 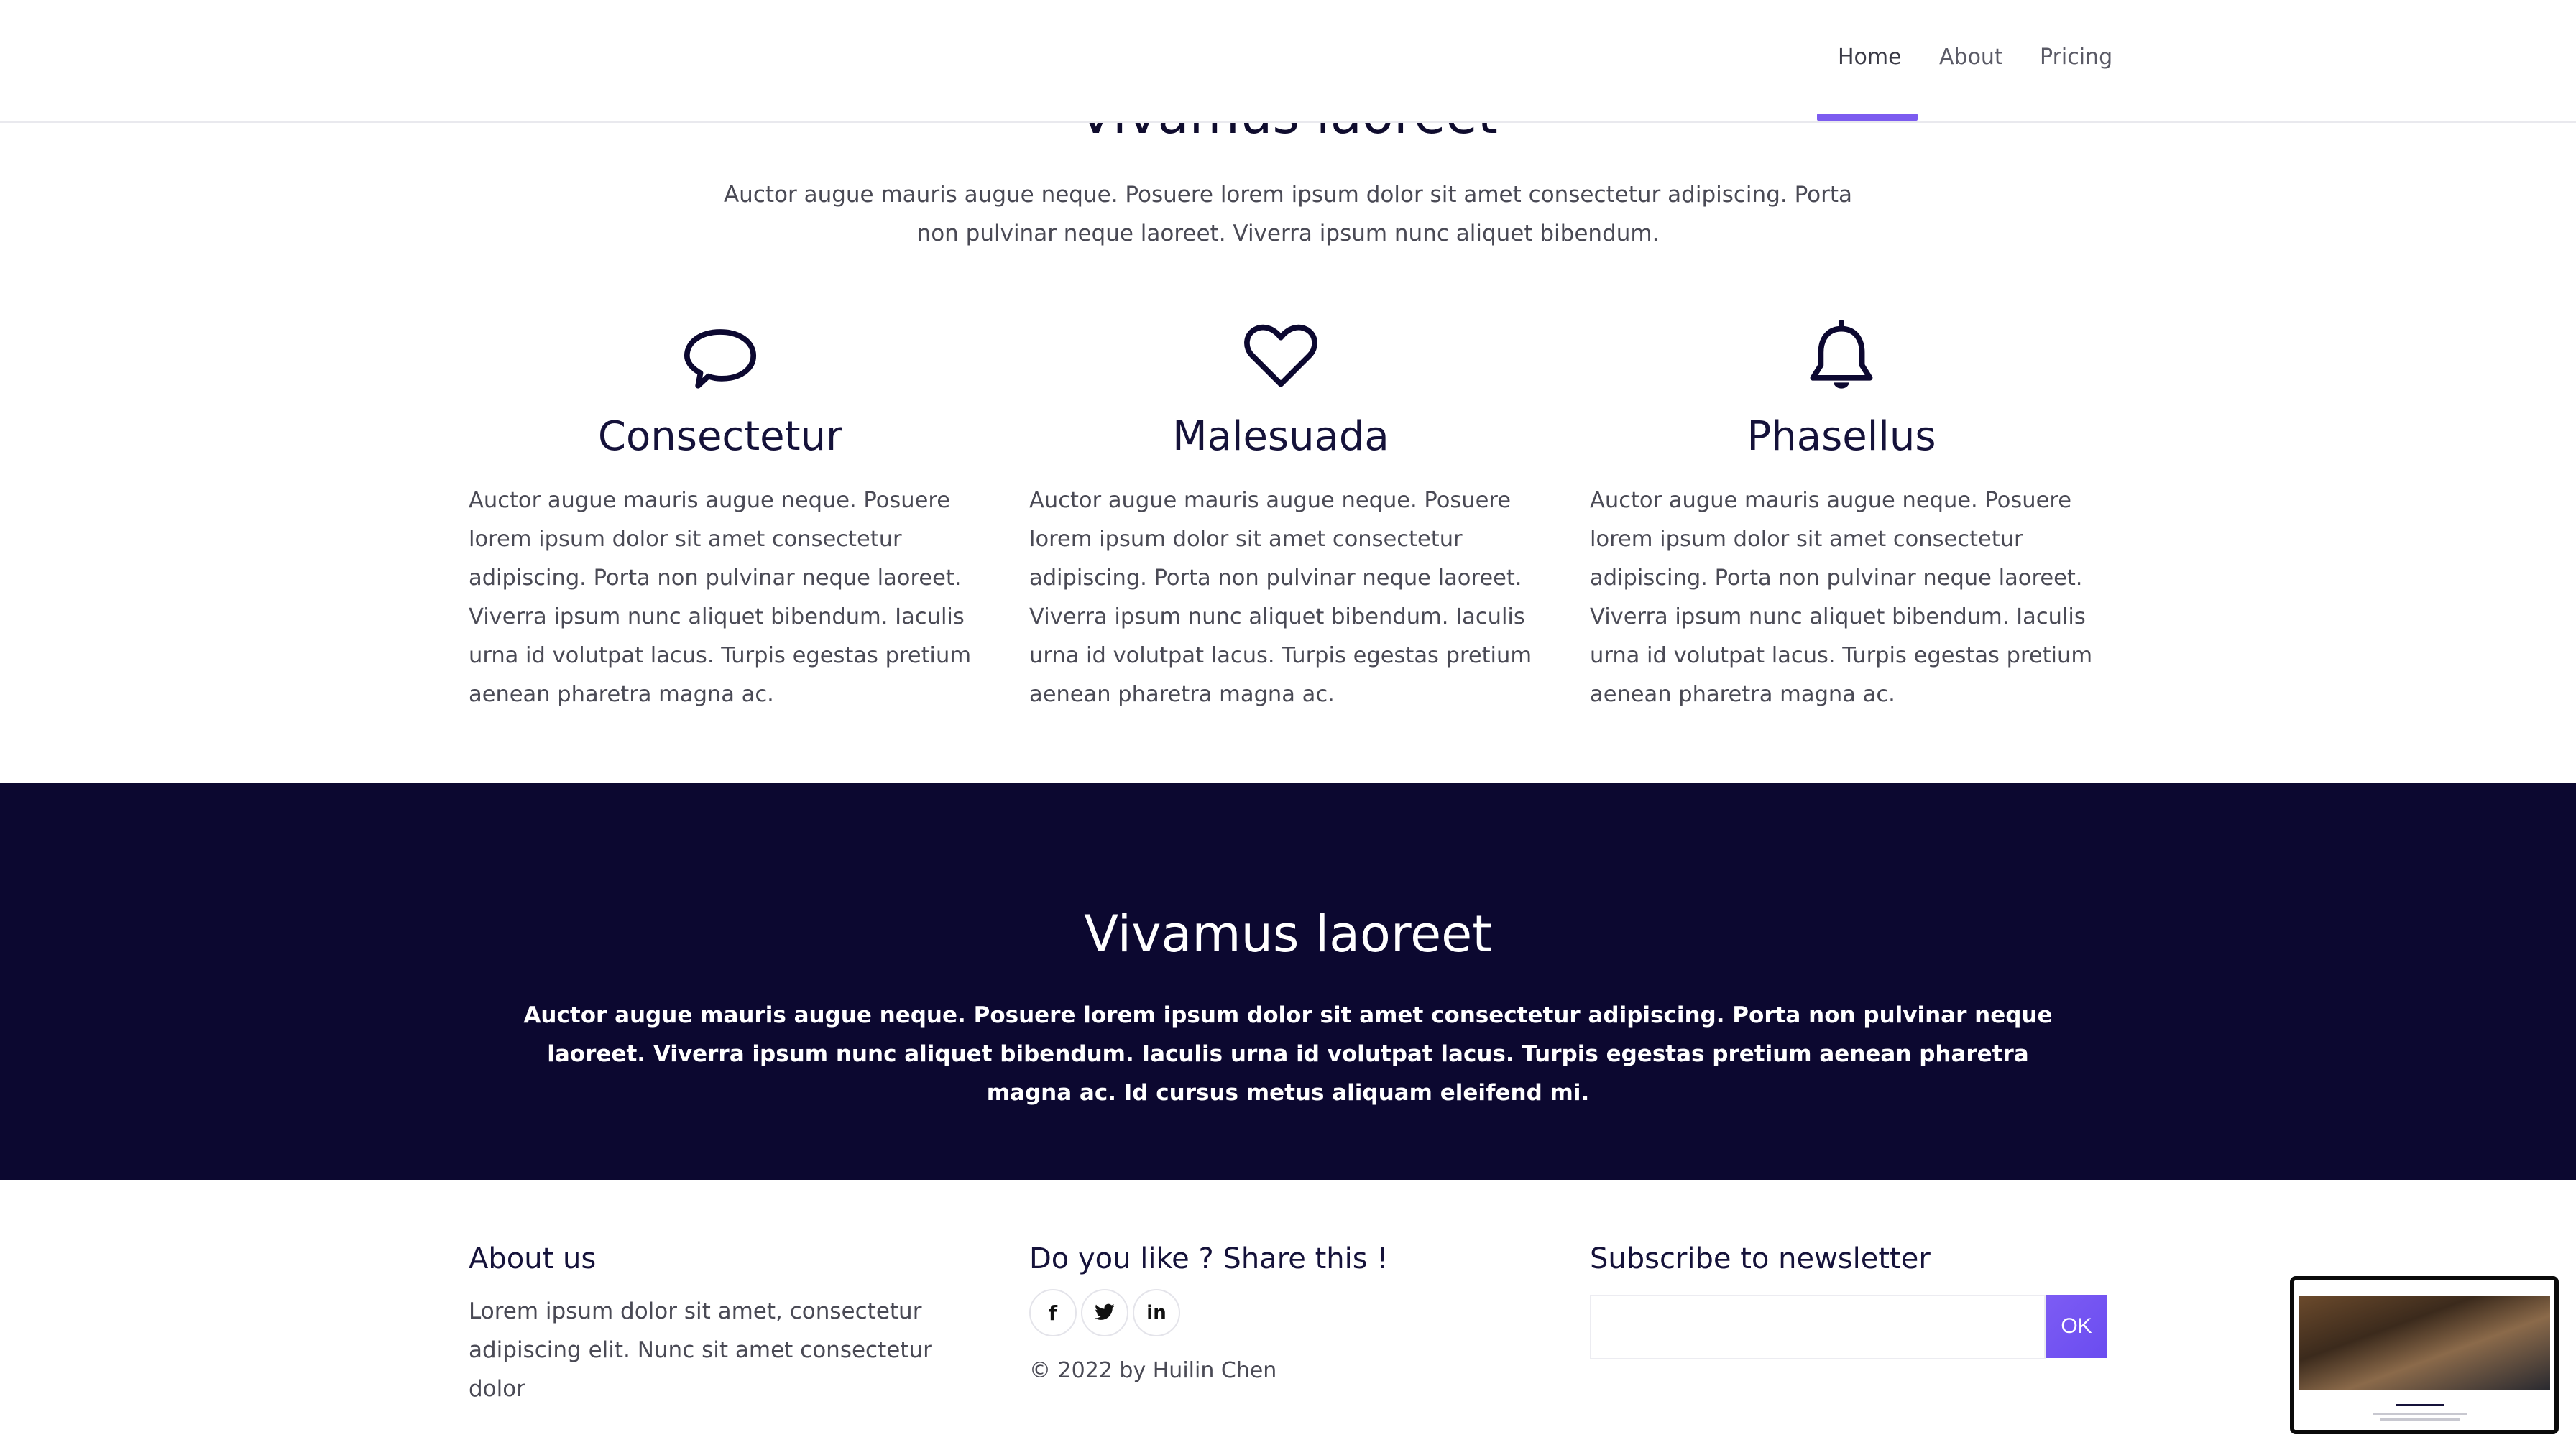 I want to click on newsletter-heading: Subscribe to newsletter, so click(x=1760, y=1258).